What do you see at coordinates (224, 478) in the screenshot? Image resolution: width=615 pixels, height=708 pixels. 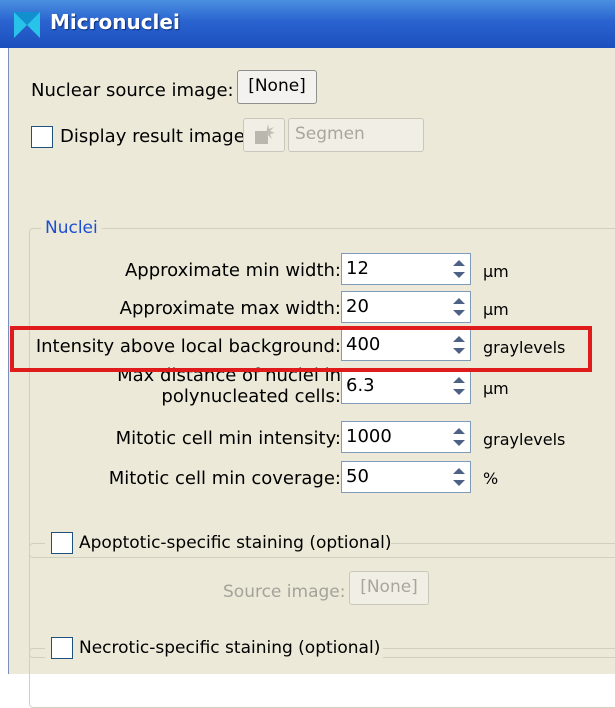 I see `mitotic-coverage-label: Mitotic cell min coverage:` at bounding box center [224, 478].